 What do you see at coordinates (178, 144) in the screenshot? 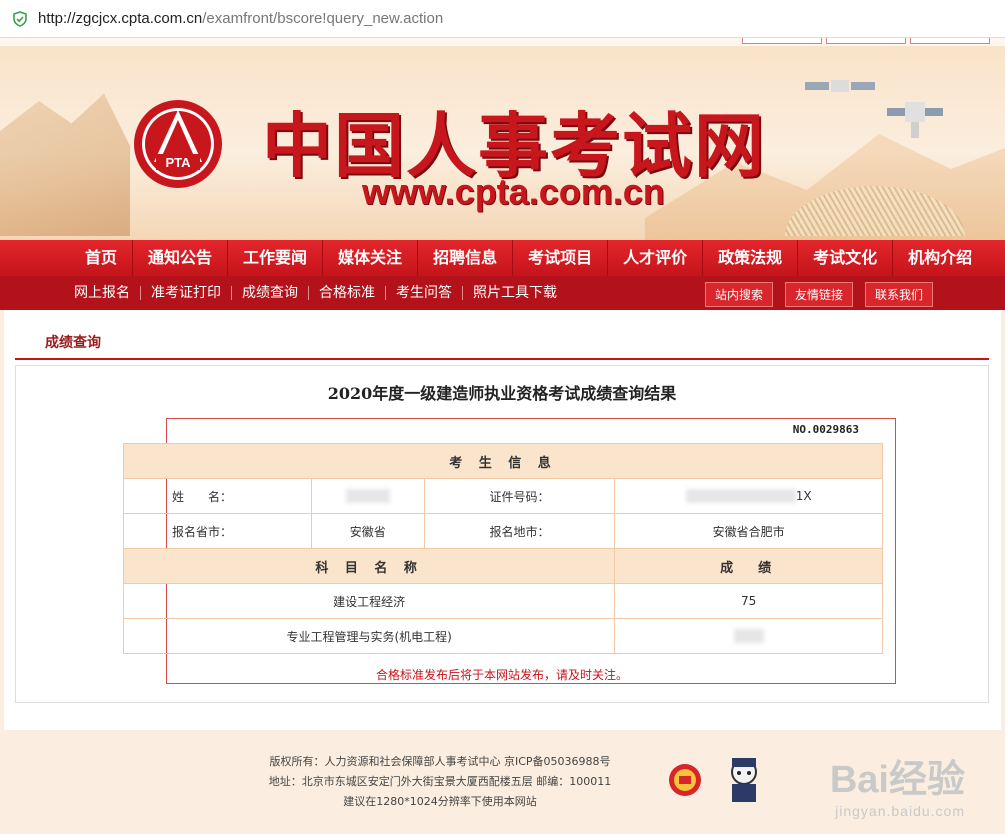
I see `pta-logo-icon: PTA` at bounding box center [178, 144].